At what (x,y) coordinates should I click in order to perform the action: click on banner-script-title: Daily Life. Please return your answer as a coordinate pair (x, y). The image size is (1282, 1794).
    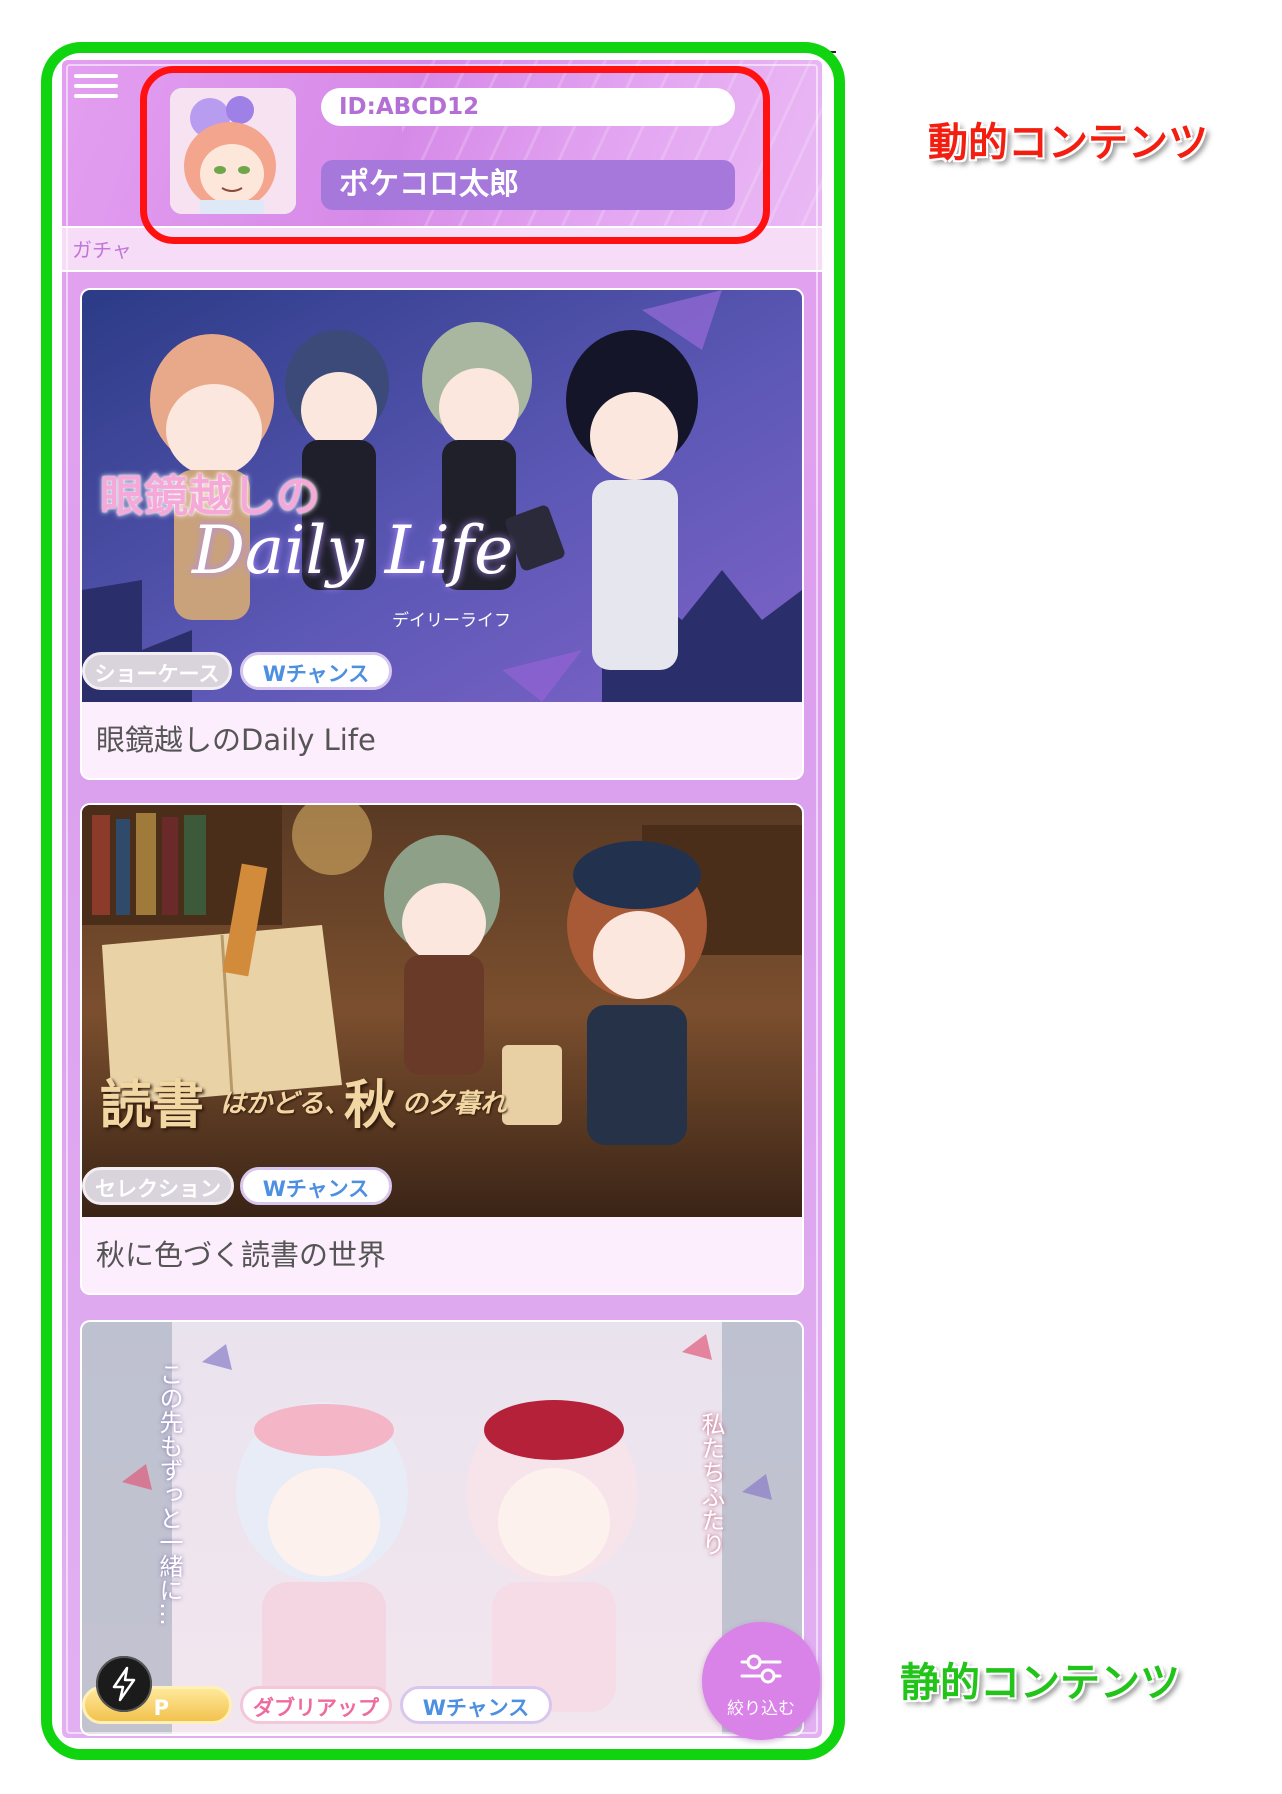
    Looking at the image, I should click on (353, 550).